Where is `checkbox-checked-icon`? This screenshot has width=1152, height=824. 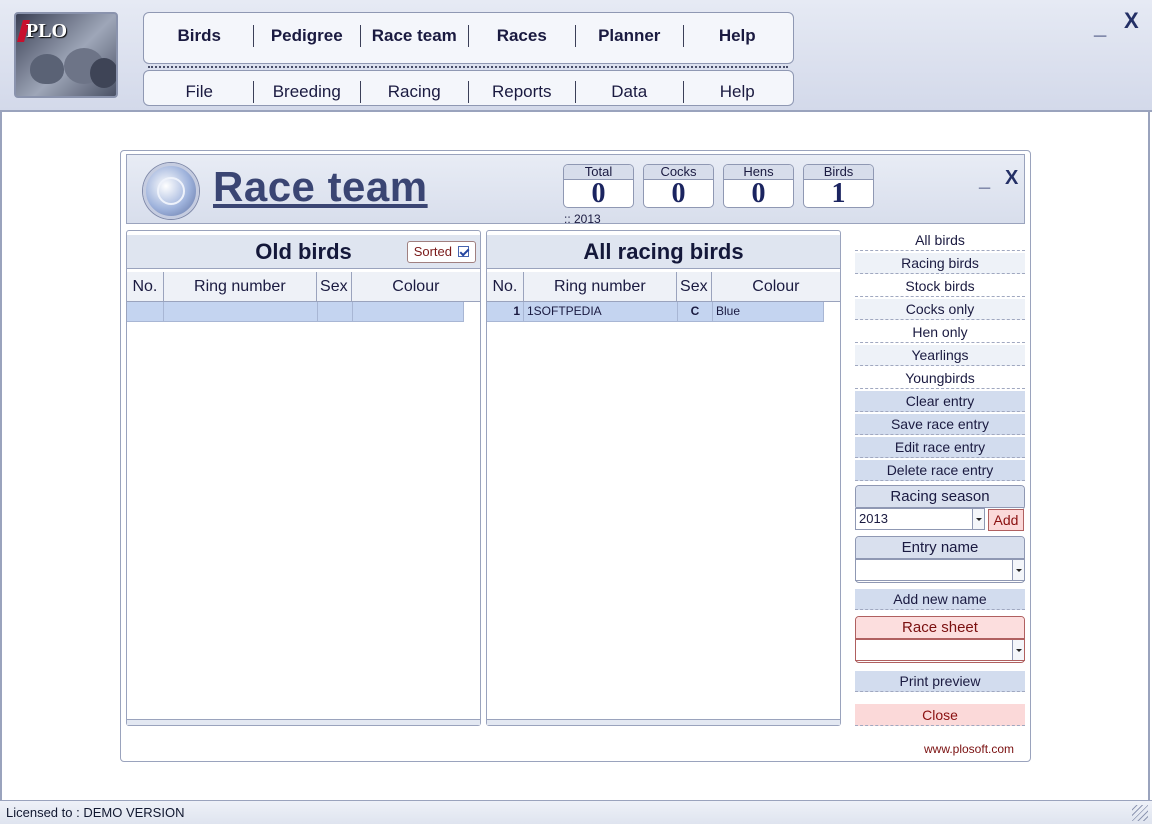
checkbox-checked-icon is located at coordinates (463, 251).